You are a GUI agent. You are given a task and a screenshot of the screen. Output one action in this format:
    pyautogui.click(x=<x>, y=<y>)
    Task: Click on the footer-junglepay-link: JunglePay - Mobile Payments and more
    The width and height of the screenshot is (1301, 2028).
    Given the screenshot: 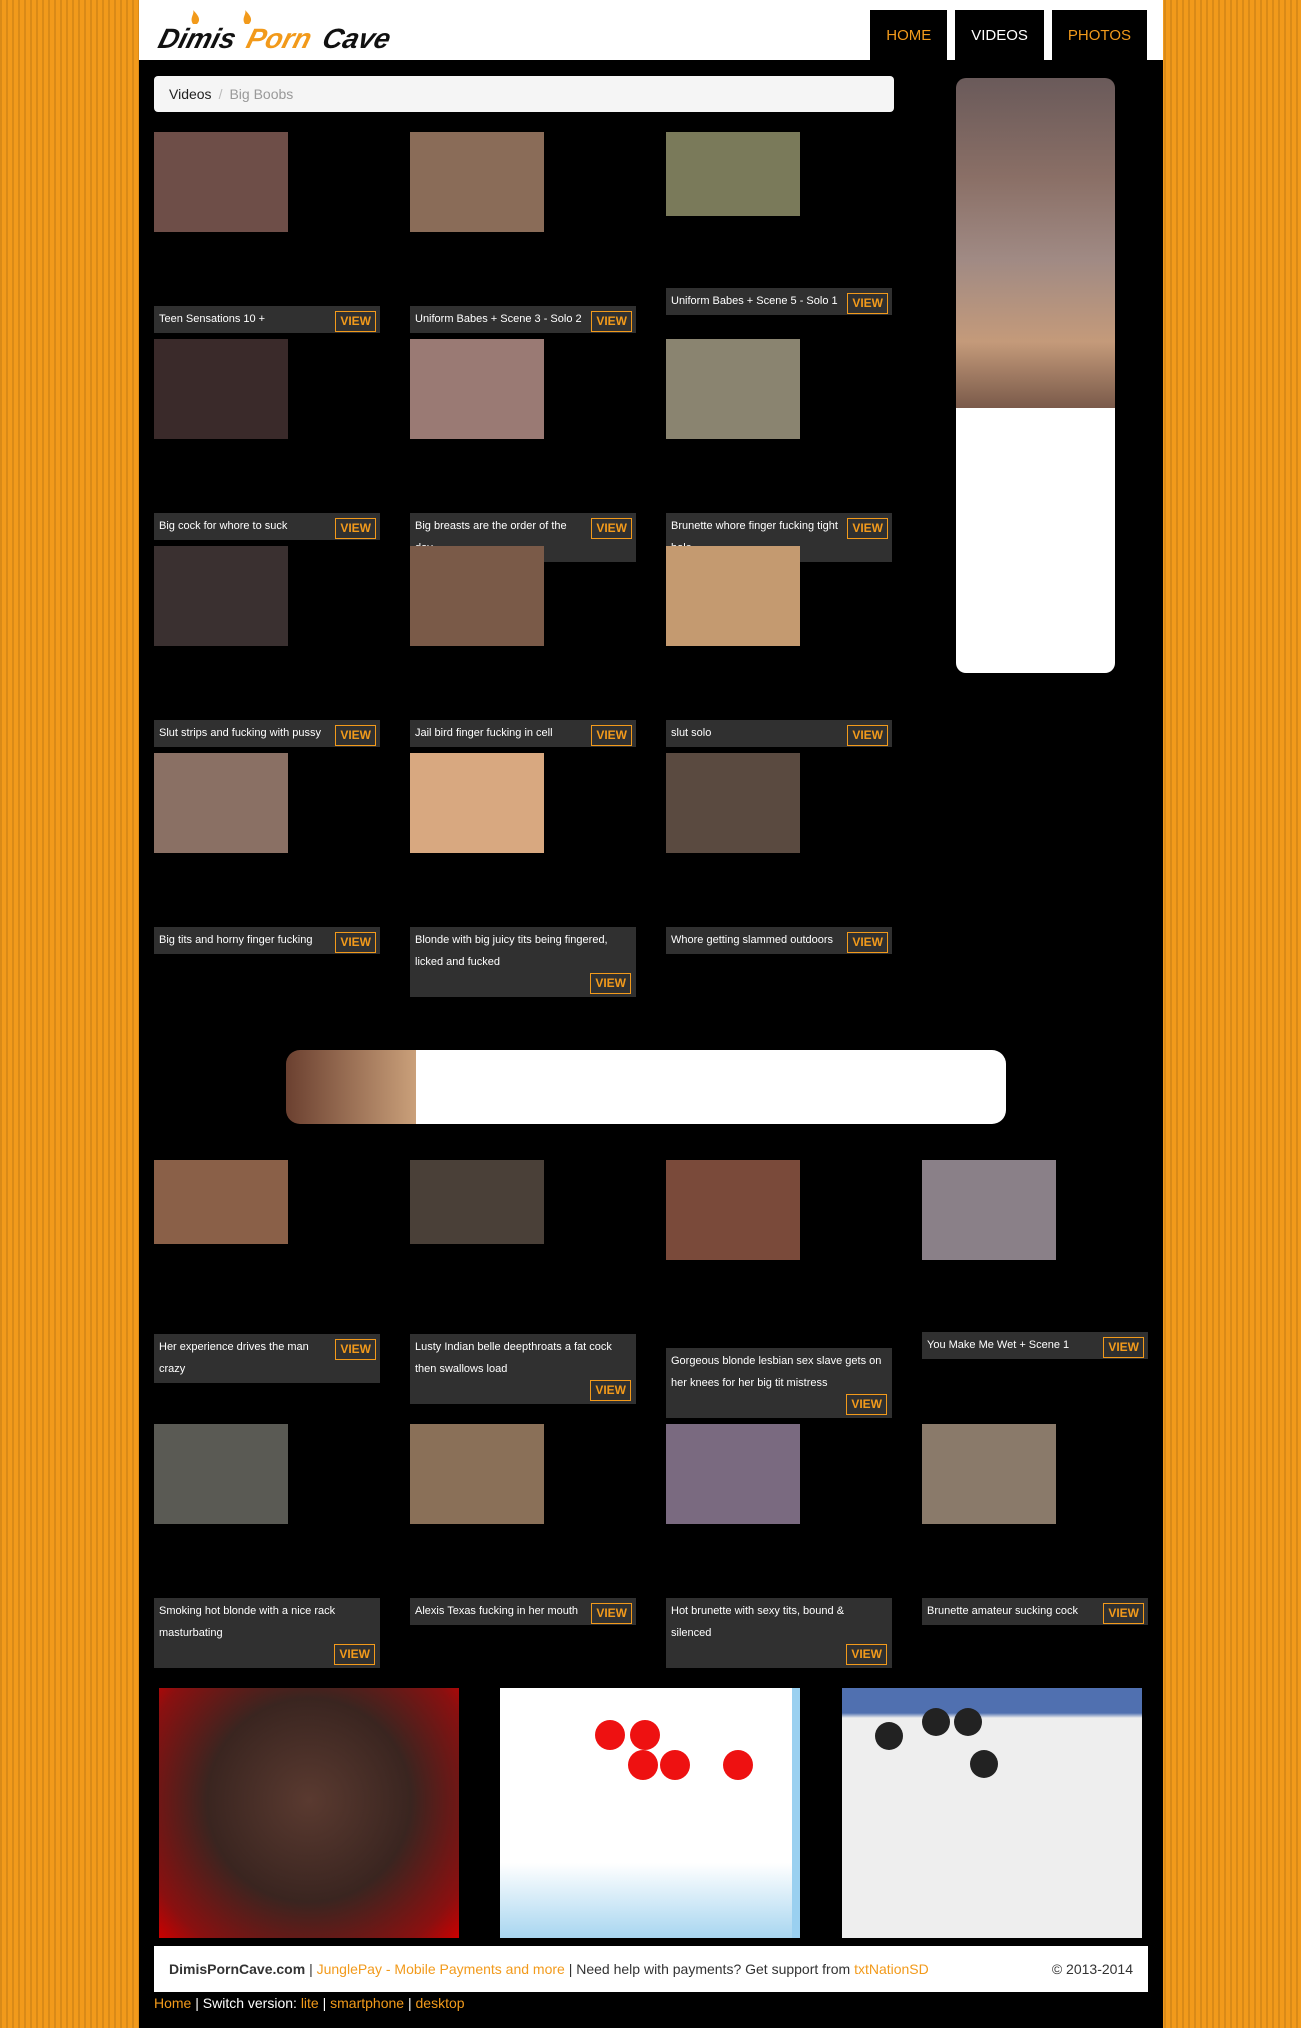 What is the action you would take?
    pyautogui.click(x=441, y=1969)
    